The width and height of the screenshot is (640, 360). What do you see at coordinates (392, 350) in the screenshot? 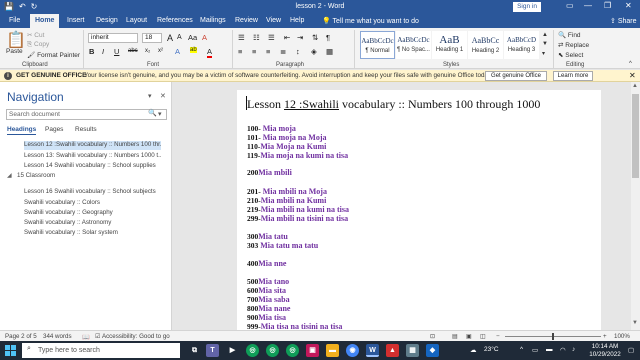
I see `red-app-icon: ▲` at bounding box center [392, 350].